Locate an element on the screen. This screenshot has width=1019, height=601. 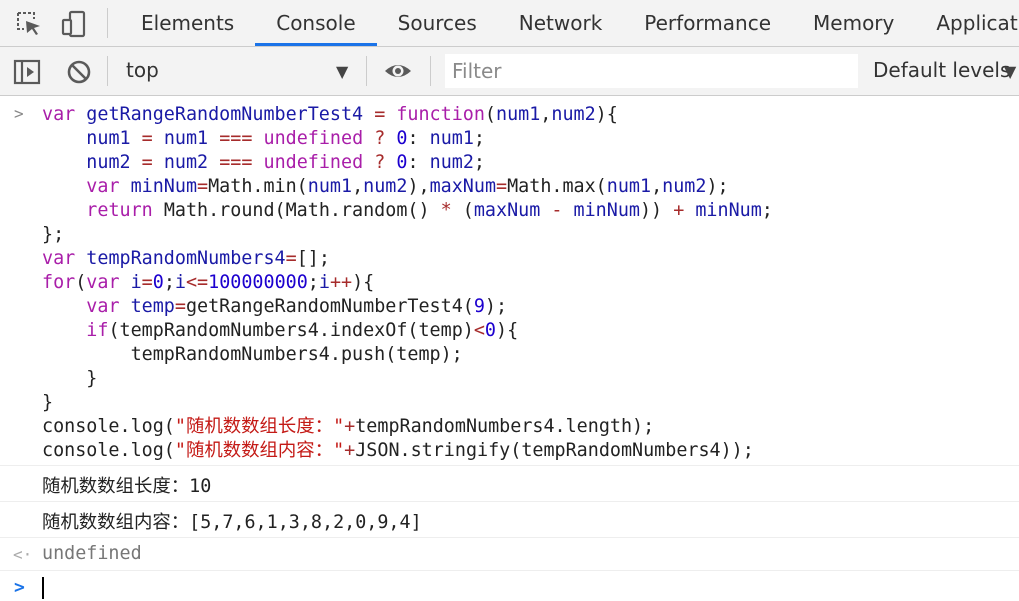
code-line: if(tempRandomNumbers4.indexOf(temp)<0){ is located at coordinates (302, 330).